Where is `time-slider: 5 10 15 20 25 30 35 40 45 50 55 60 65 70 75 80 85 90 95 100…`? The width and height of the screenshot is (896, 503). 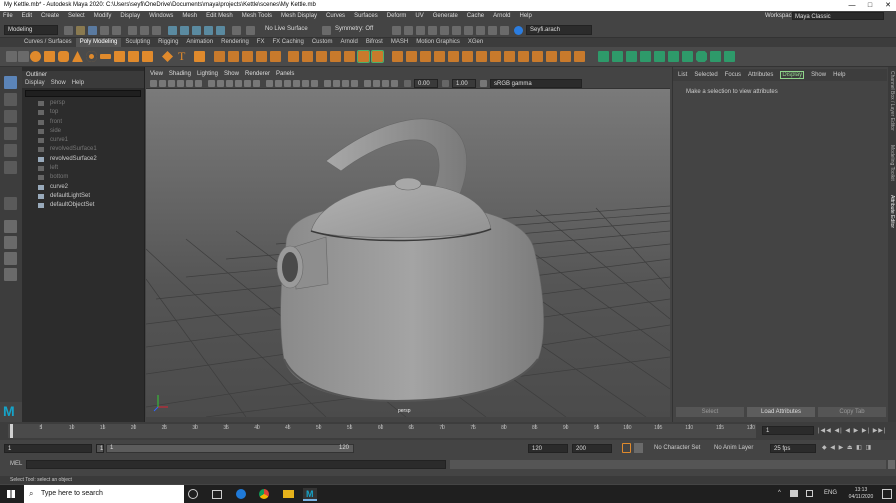 time-slider: 5 10 15 20 25 30 35 40 45 50 55 60 65 70 75 80 85 90 95 100… is located at coordinates (448, 431).